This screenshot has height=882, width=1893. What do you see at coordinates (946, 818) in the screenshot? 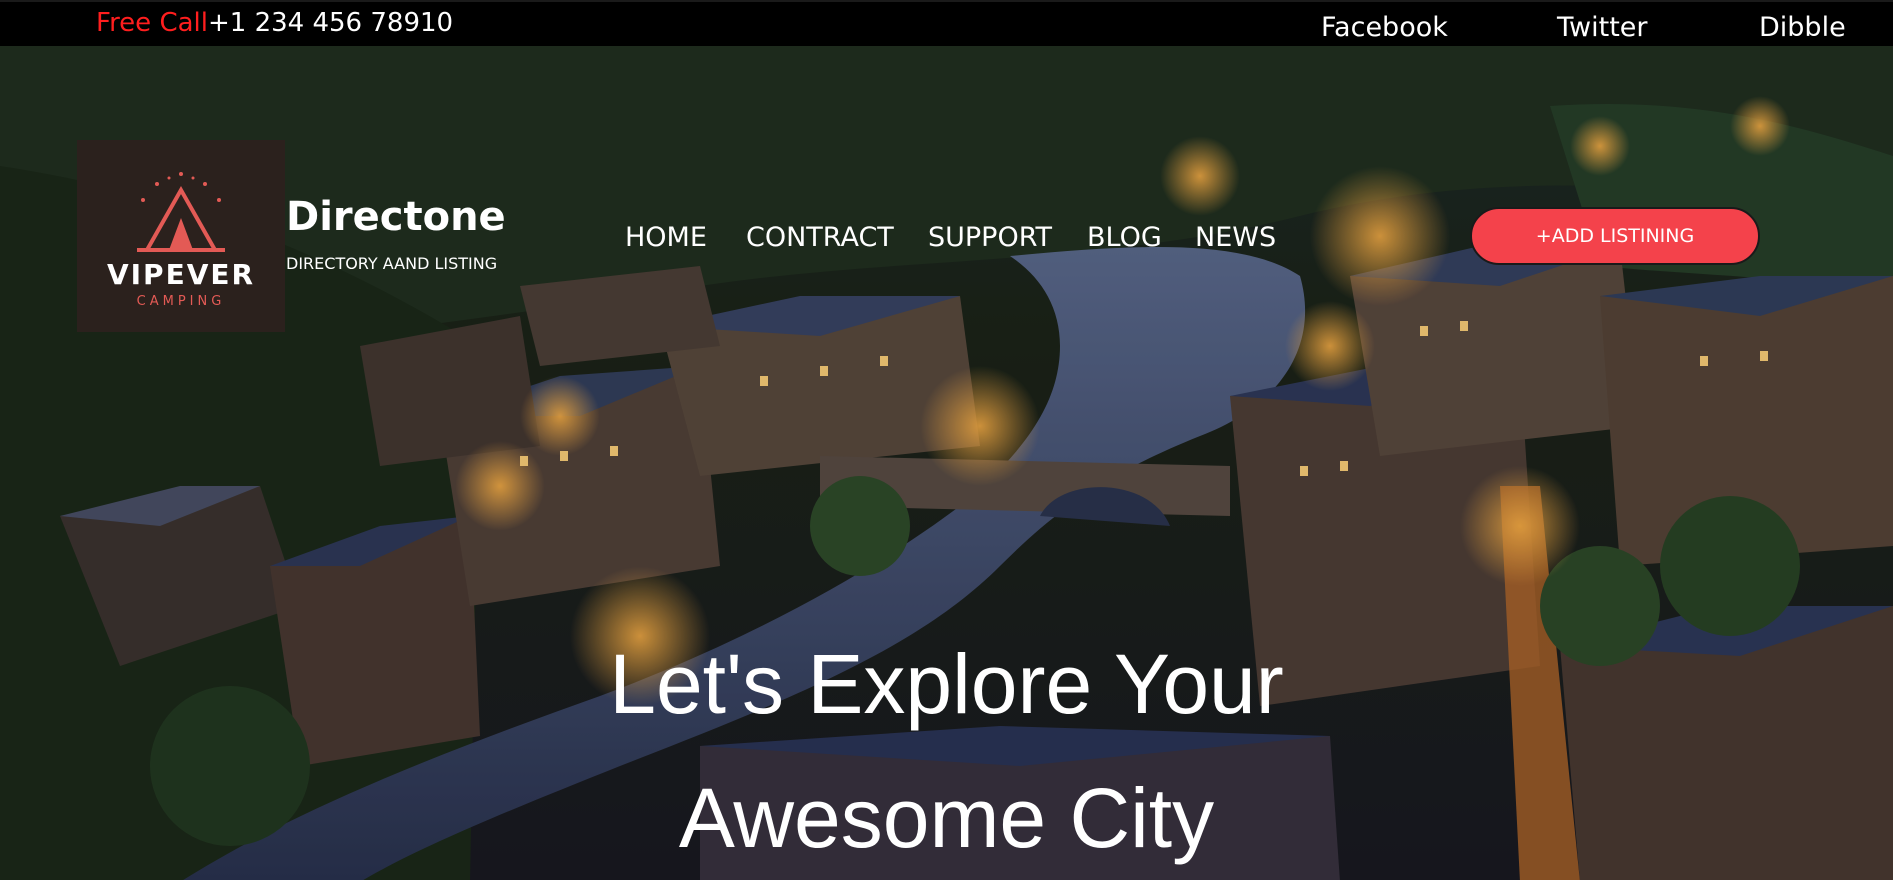
I see `hero-headline-line2: Awesome City` at bounding box center [946, 818].